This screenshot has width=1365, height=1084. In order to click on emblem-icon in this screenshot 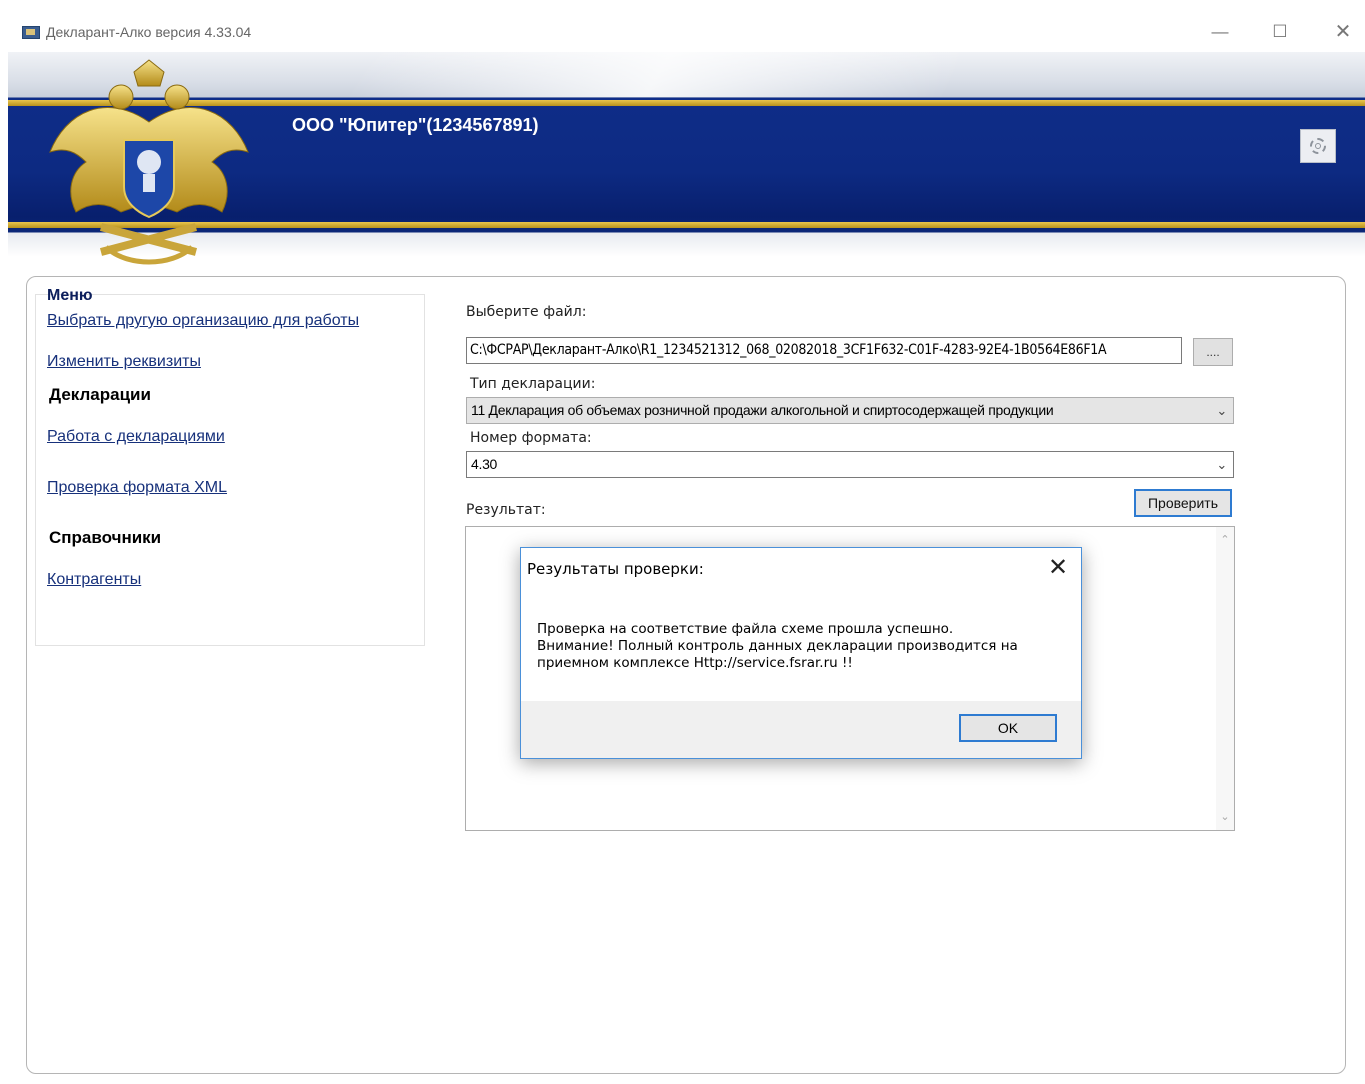, I will do `click(149, 162)`.